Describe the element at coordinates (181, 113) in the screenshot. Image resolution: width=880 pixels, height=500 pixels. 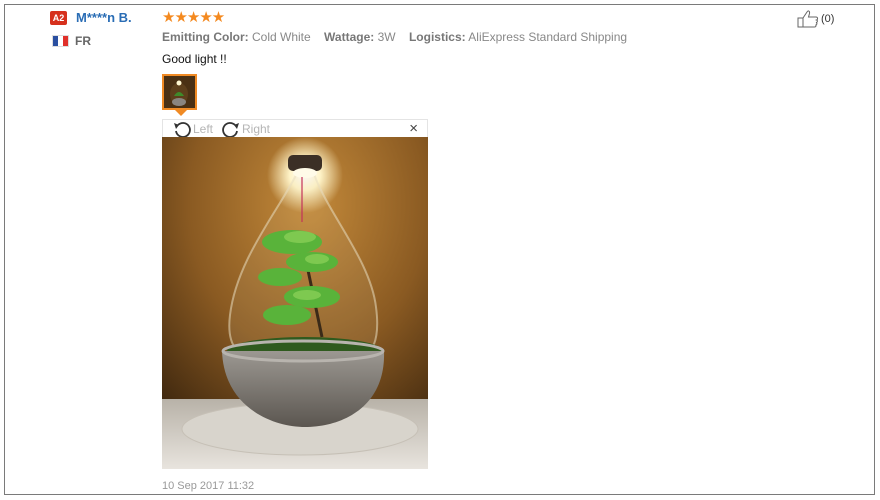
I see `thumbnail-pointer` at that location.